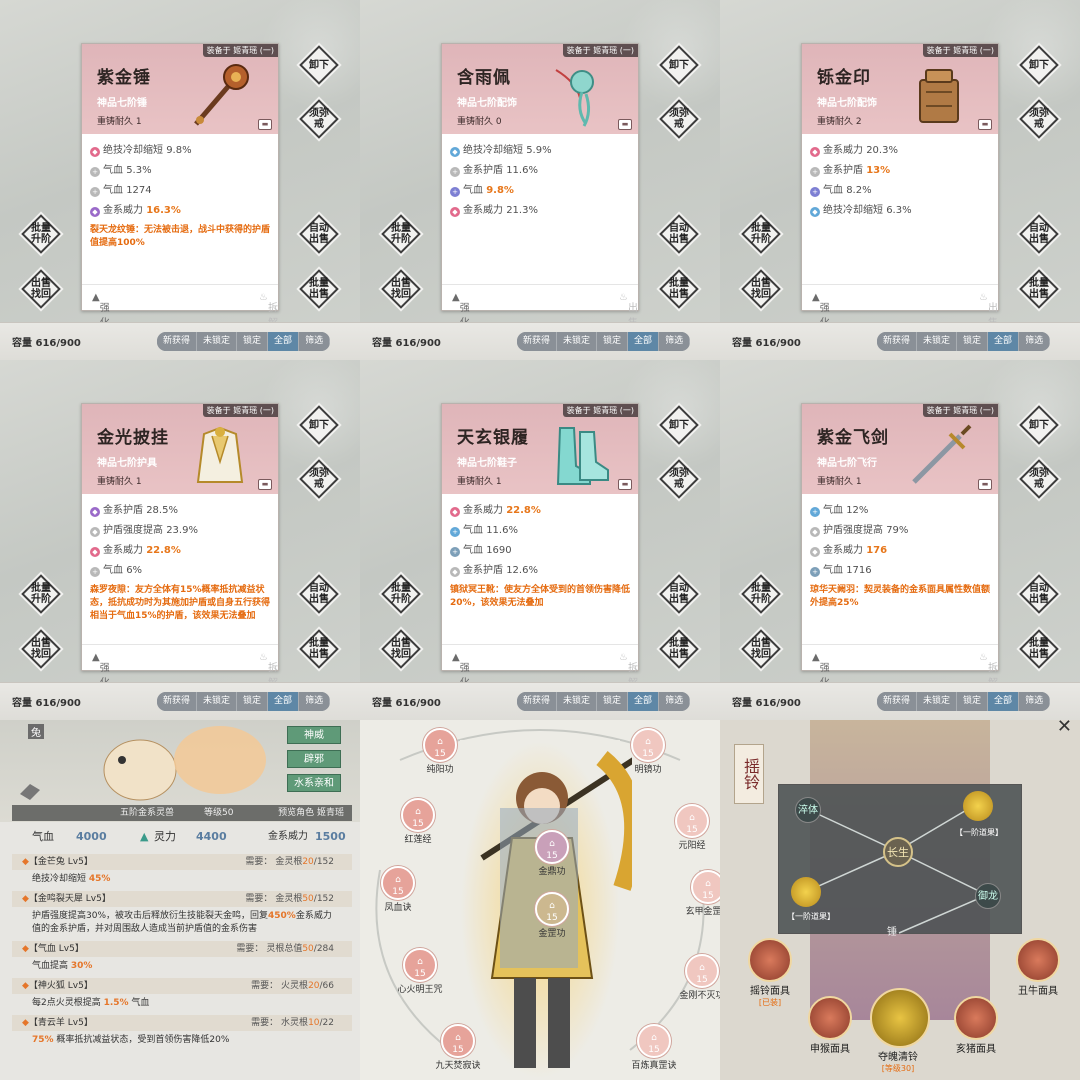 This screenshot has height=1080, width=1080. I want to click on skill-node: ⌂ 15 纯阳功, so click(440, 751).